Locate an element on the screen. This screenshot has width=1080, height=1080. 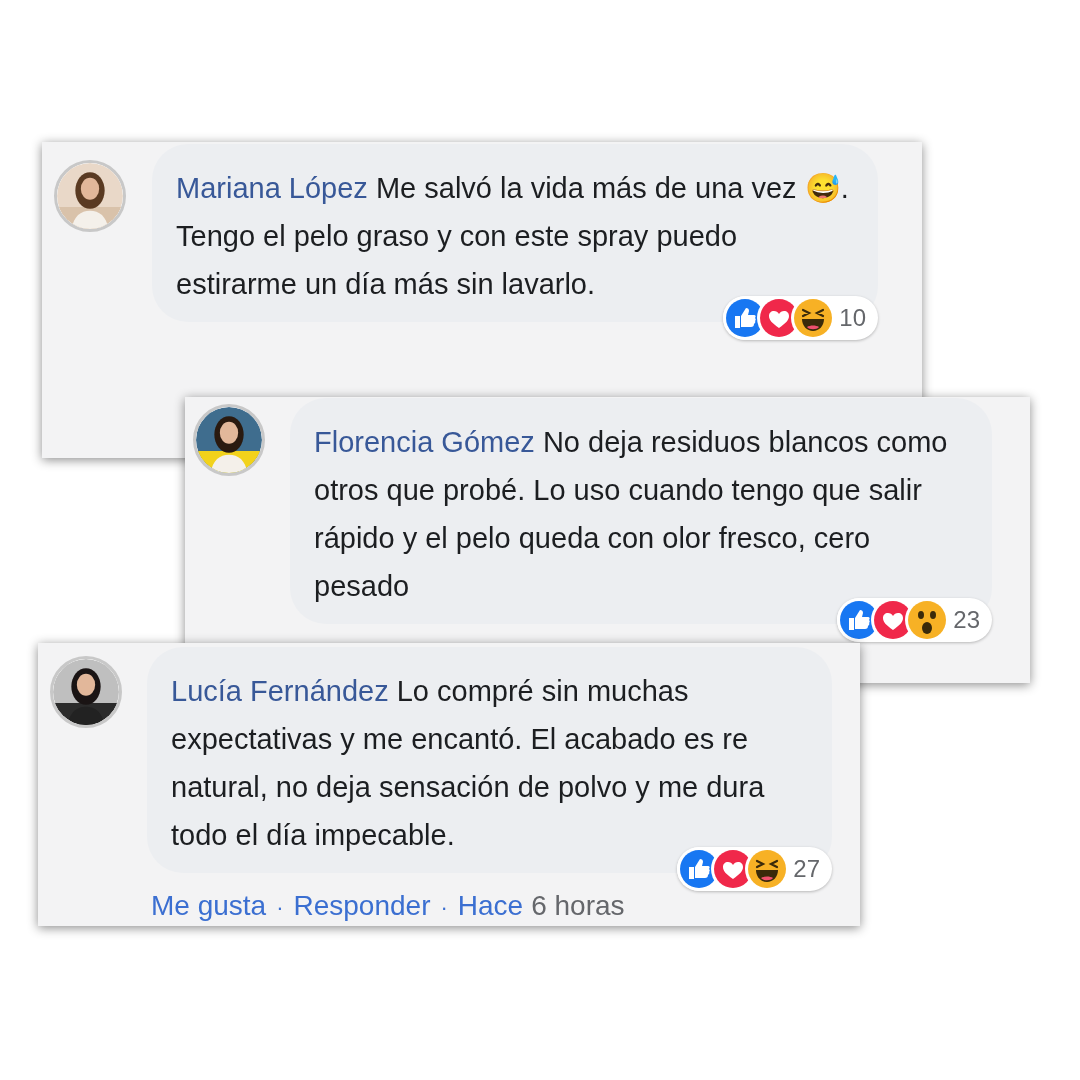
reactions-pill: 10 is located at coordinates (800, 318).